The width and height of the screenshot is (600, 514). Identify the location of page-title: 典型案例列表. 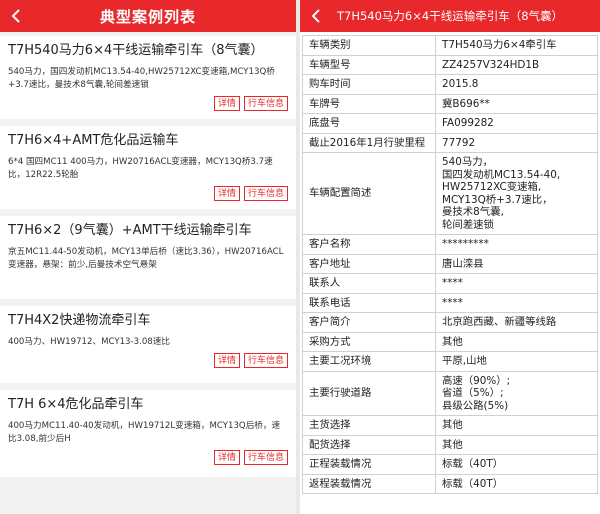
(147, 16).